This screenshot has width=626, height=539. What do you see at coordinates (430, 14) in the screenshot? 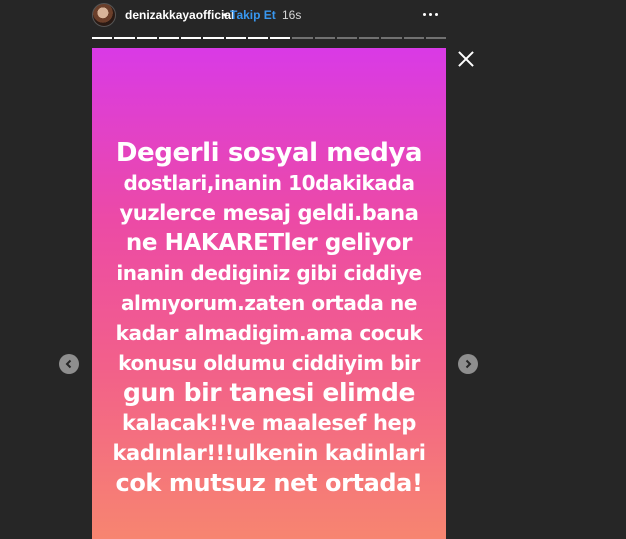
I see `more-options-icon` at bounding box center [430, 14].